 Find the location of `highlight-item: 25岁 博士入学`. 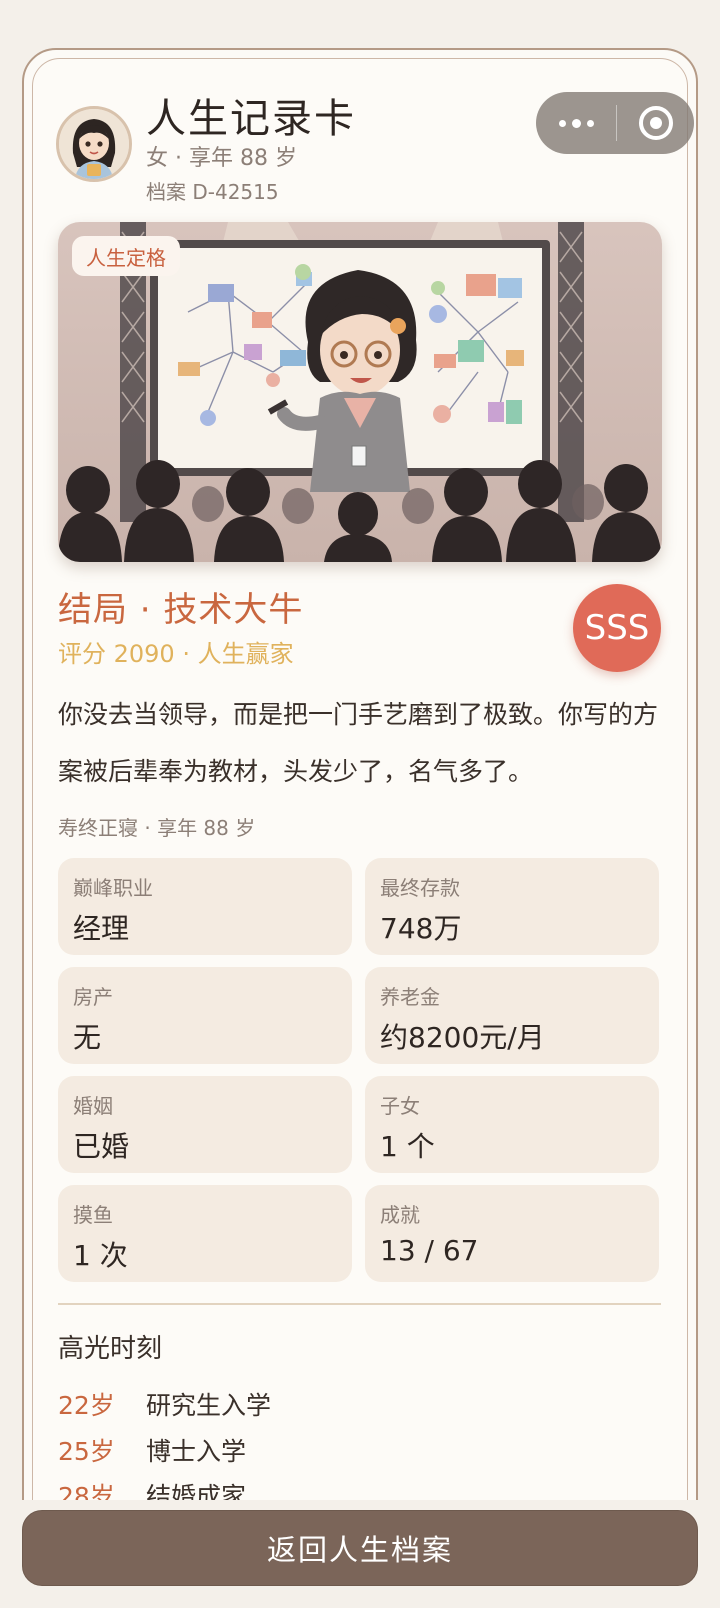

highlight-item: 25岁 博士入学 is located at coordinates (152, 1450).